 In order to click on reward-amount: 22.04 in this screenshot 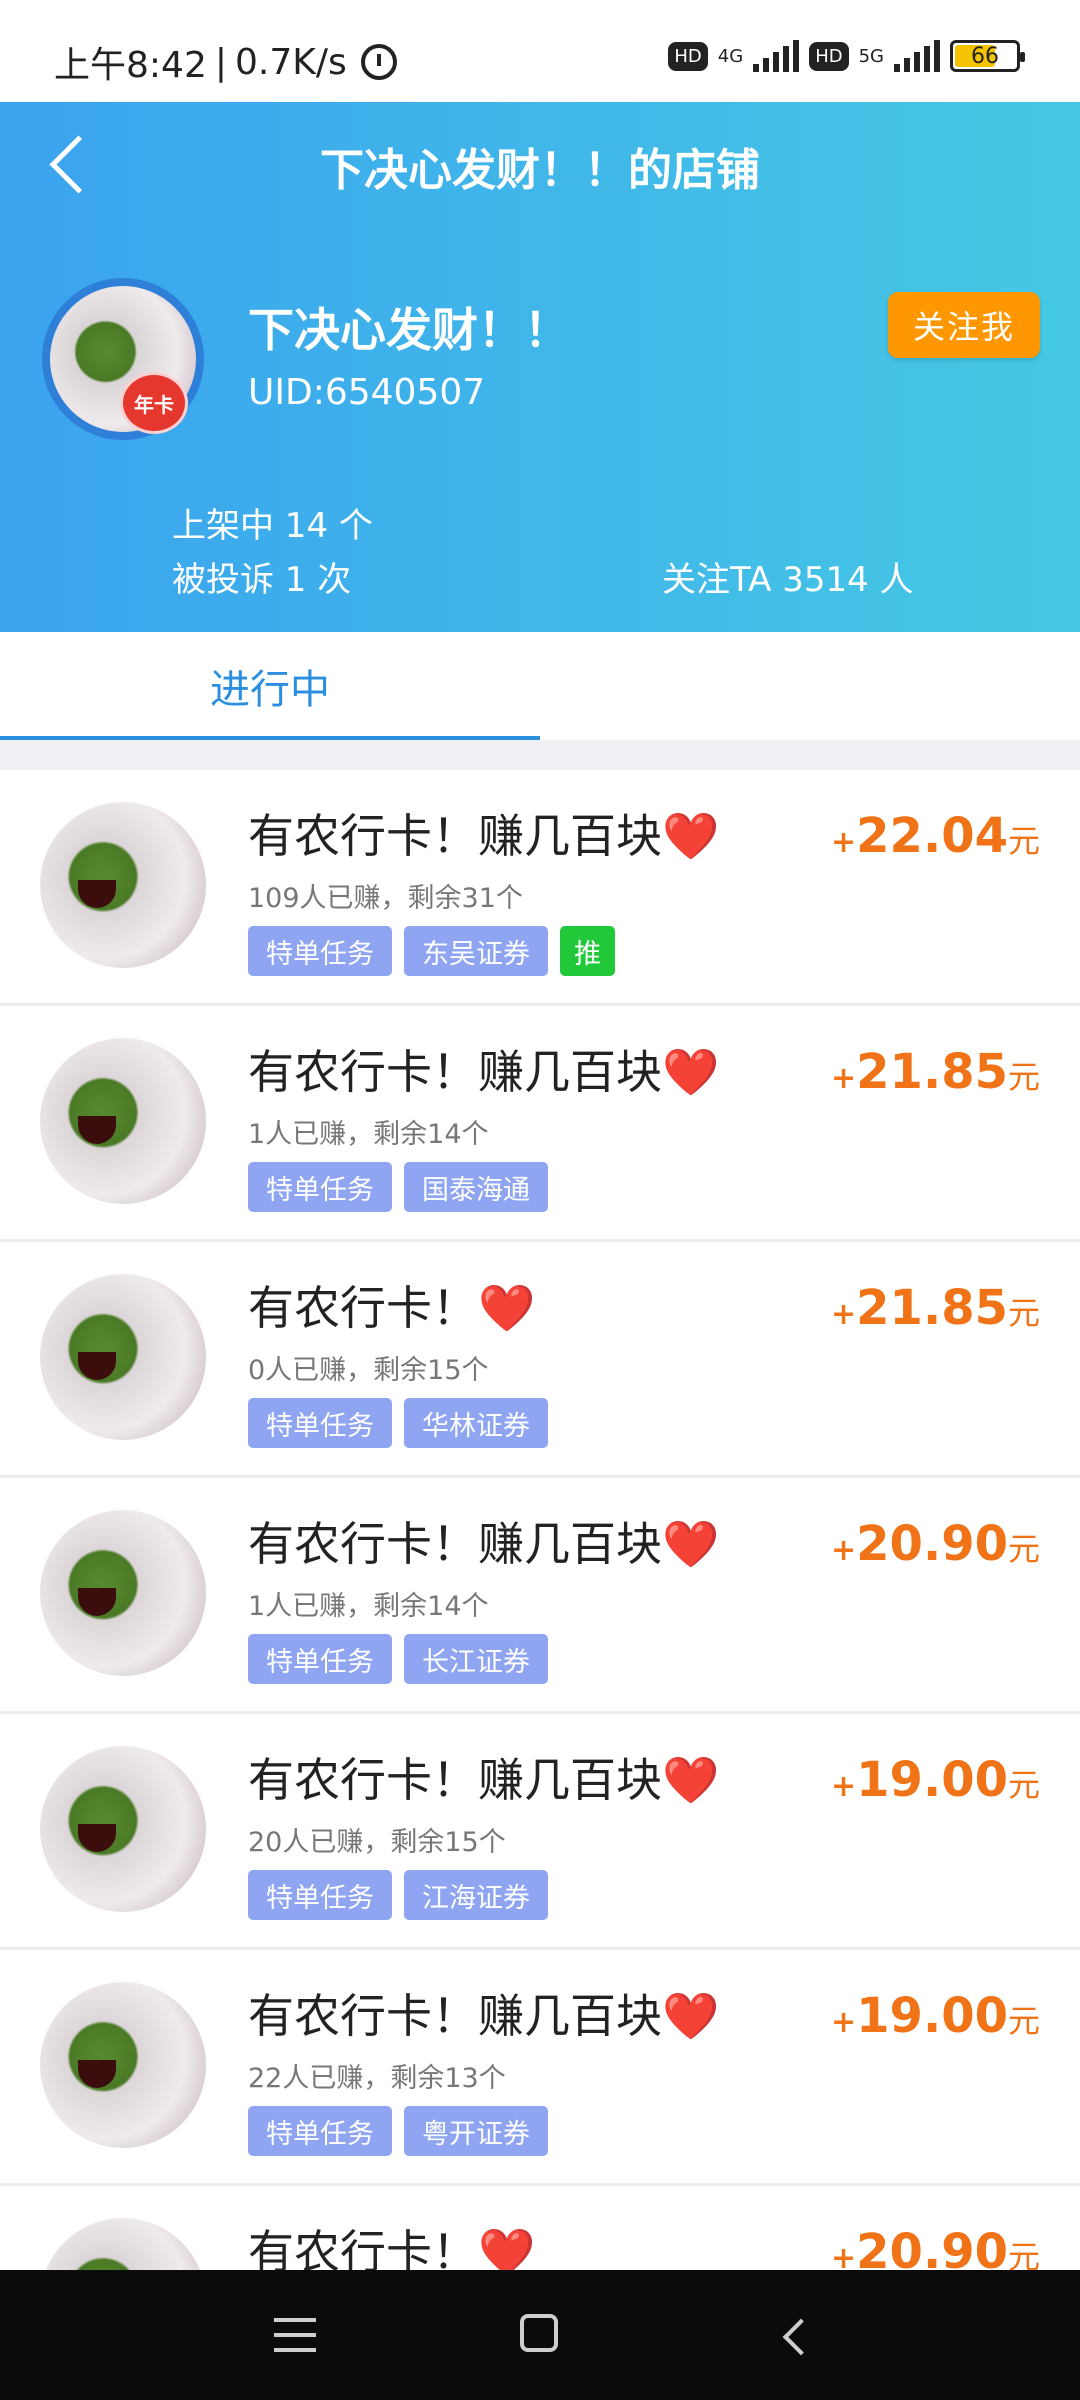, I will do `click(932, 836)`.